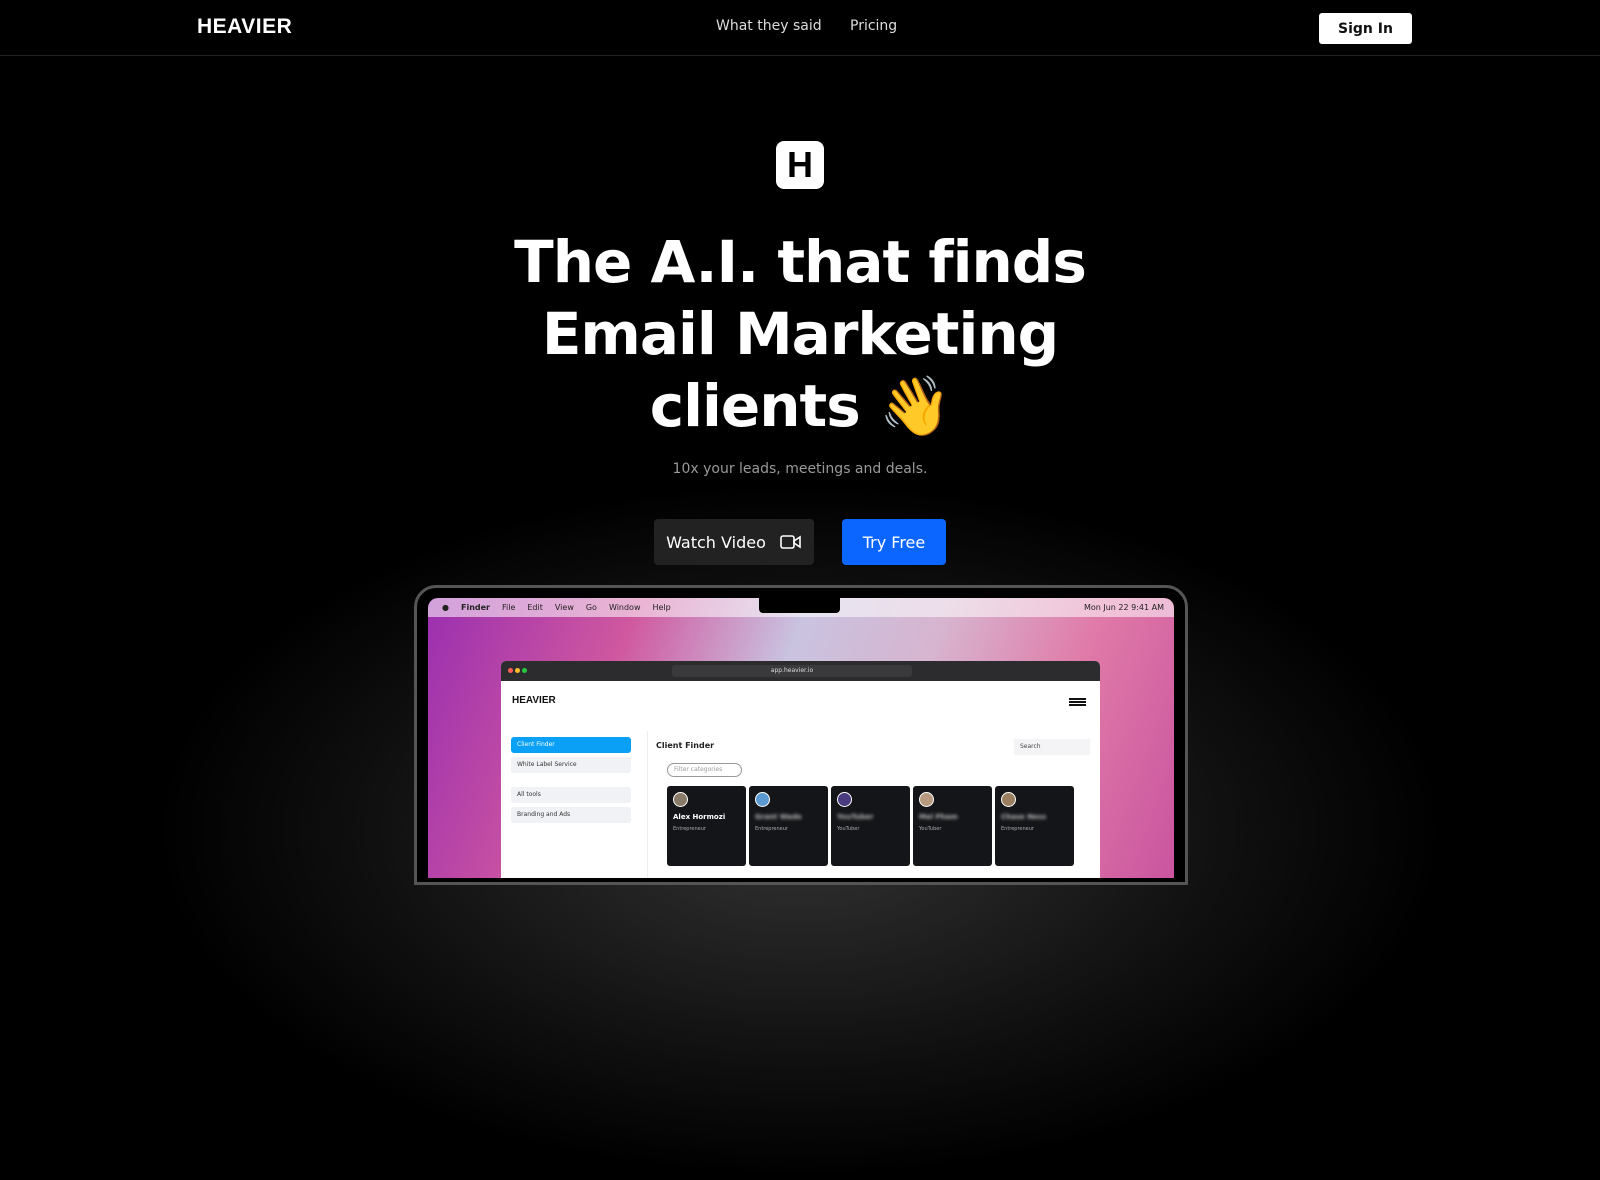 Image resolution: width=1600 pixels, height=1180 pixels. What do you see at coordinates (564, 607) in the screenshot?
I see `menu-item: View` at bounding box center [564, 607].